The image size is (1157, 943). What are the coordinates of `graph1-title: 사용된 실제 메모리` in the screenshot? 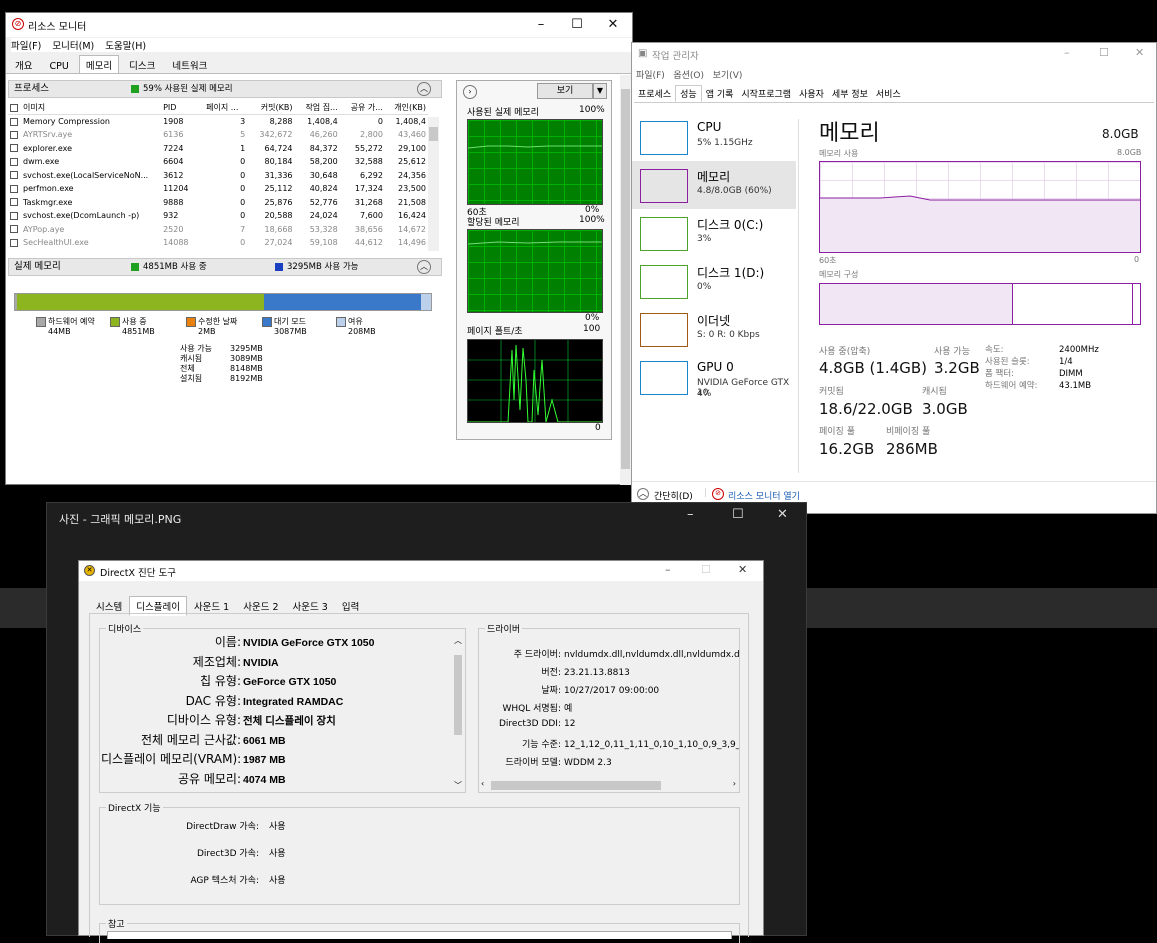 It's located at (503, 113).